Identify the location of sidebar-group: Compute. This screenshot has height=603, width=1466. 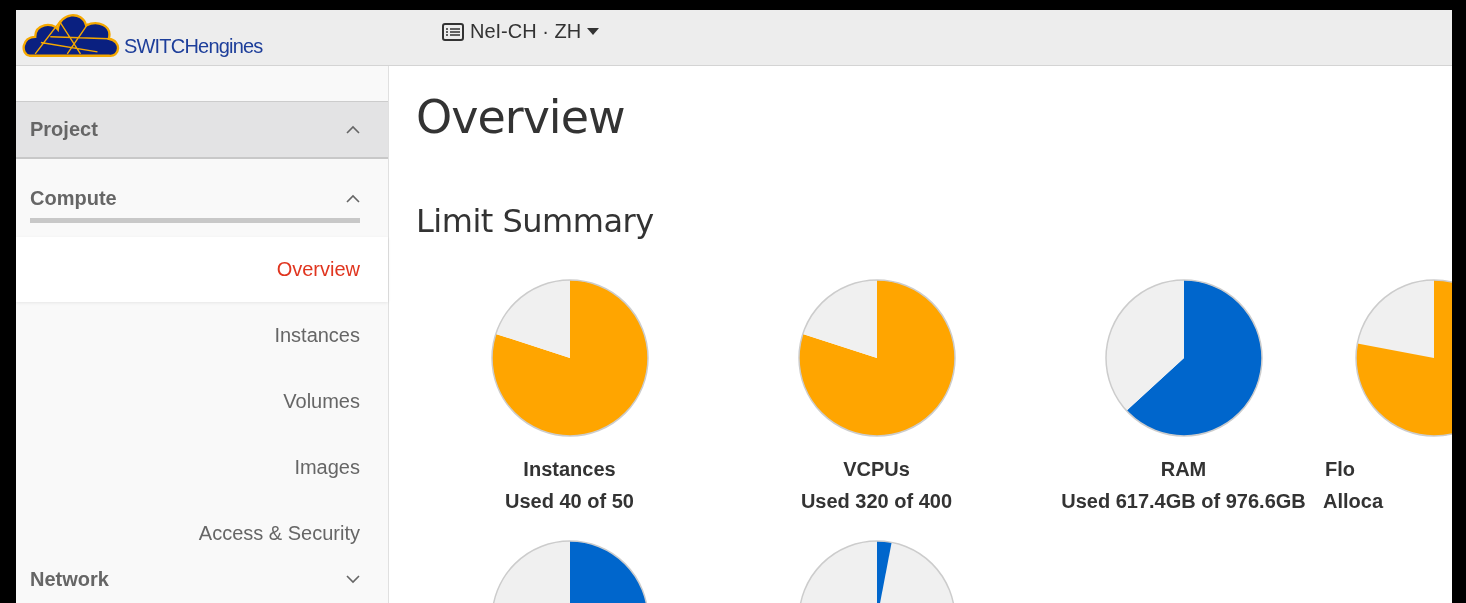
(195, 205).